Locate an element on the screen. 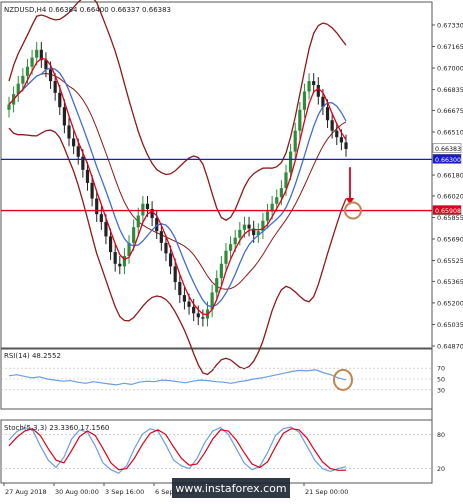 This screenshot has width=463, height=504. x-tick-label: 27 Aug 2018 is located at coordinates (26, 492).